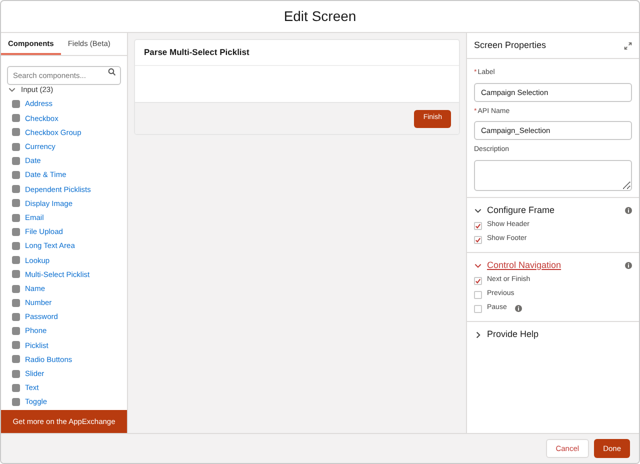  I want to click on search-icon, so click(112, 72).